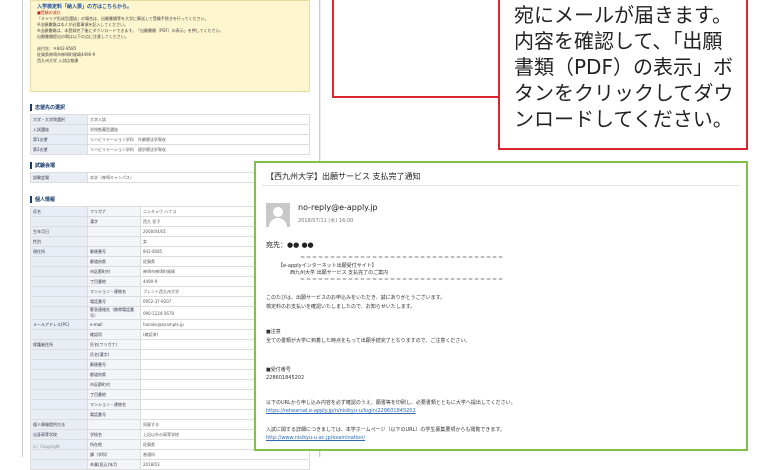 This screenshot has width=760, height=470. What do you see at coordinates (356, 298) in the screenshot?
I see `email-body-line: このたびは、出願サービスのお申込みをいただき、誠にありがとうございます。` at bounding box center [356, 298].